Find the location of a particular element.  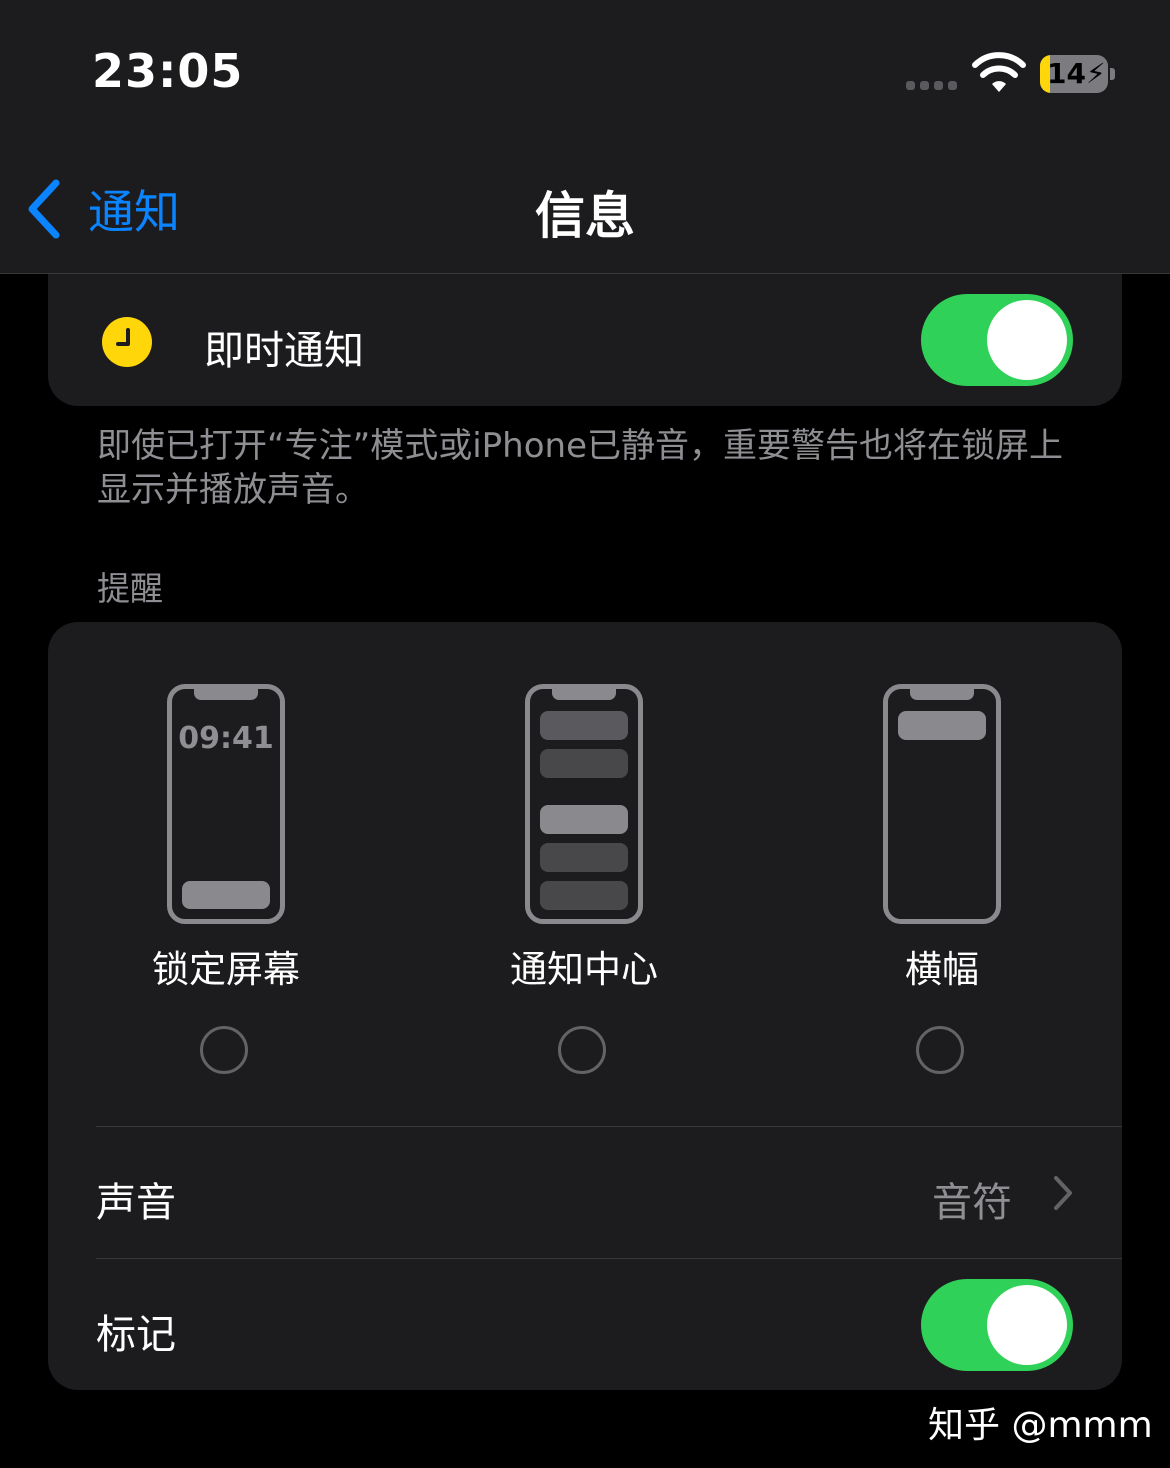

alerts-section-header: 提醒 is located at coordinates (130, 588).